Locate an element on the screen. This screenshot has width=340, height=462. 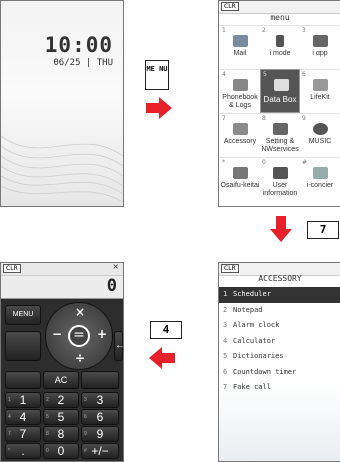
key-label: 8 is located at coordinates (61, 434).